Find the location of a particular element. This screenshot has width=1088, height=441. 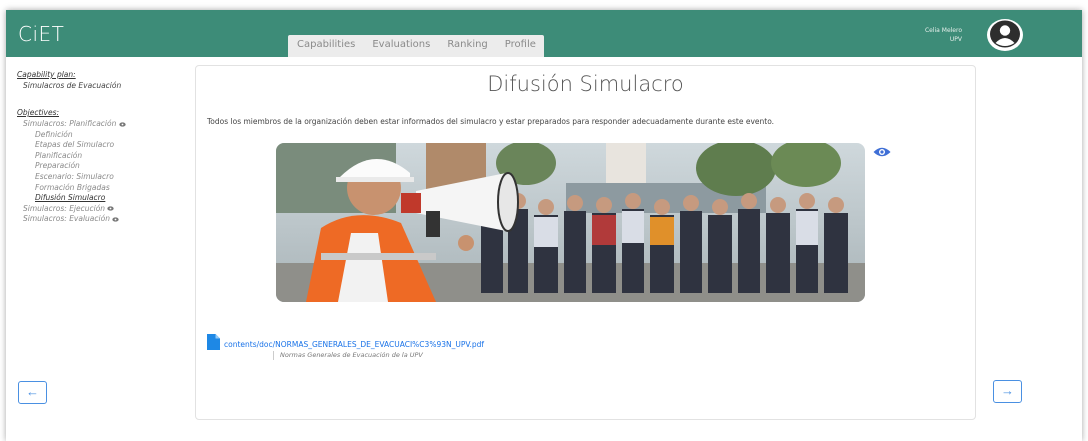

capability-plan-heading: Capability plan: is located at coordinates (46, 74).